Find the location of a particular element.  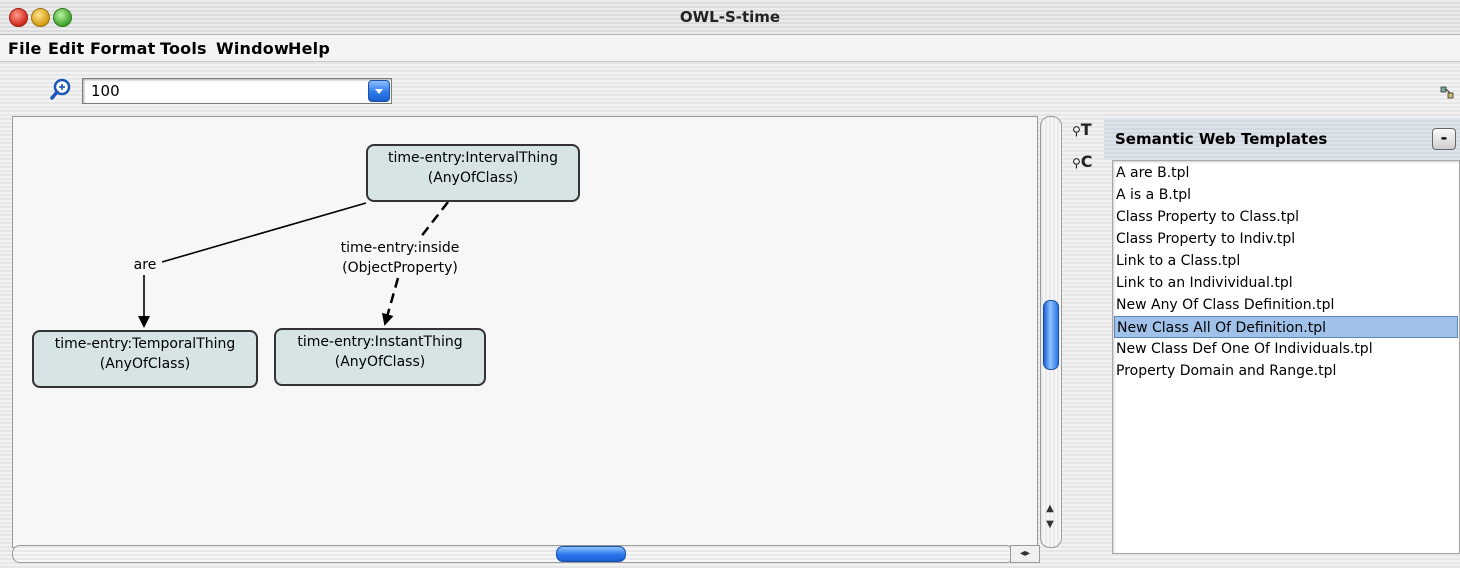

templates-panel-title: Semantic Web Templates is located at coordinates (1221, 139).